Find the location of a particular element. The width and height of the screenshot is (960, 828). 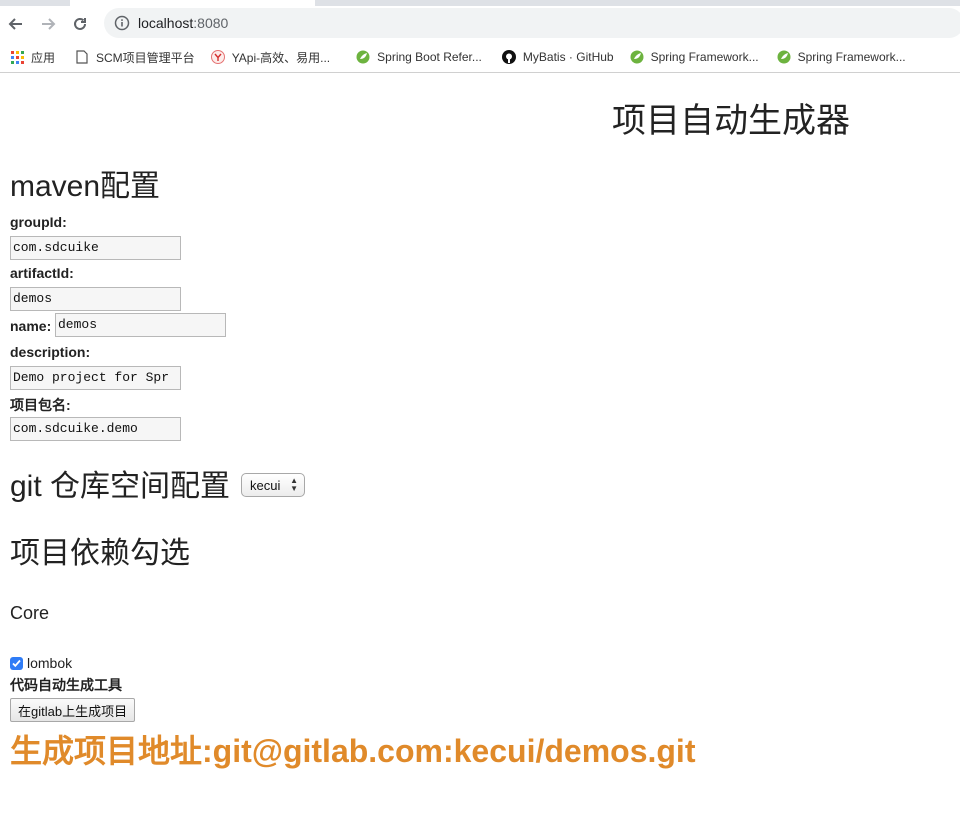

address-bar: localhost:8080 is located at coordinates (532, 23).